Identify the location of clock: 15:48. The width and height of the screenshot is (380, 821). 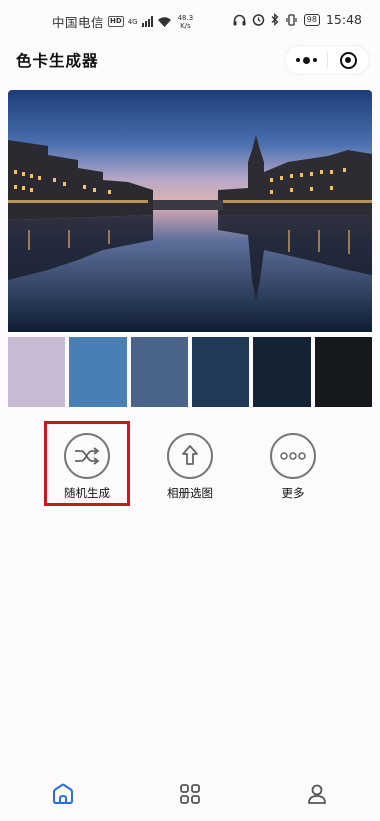
(343, 19).